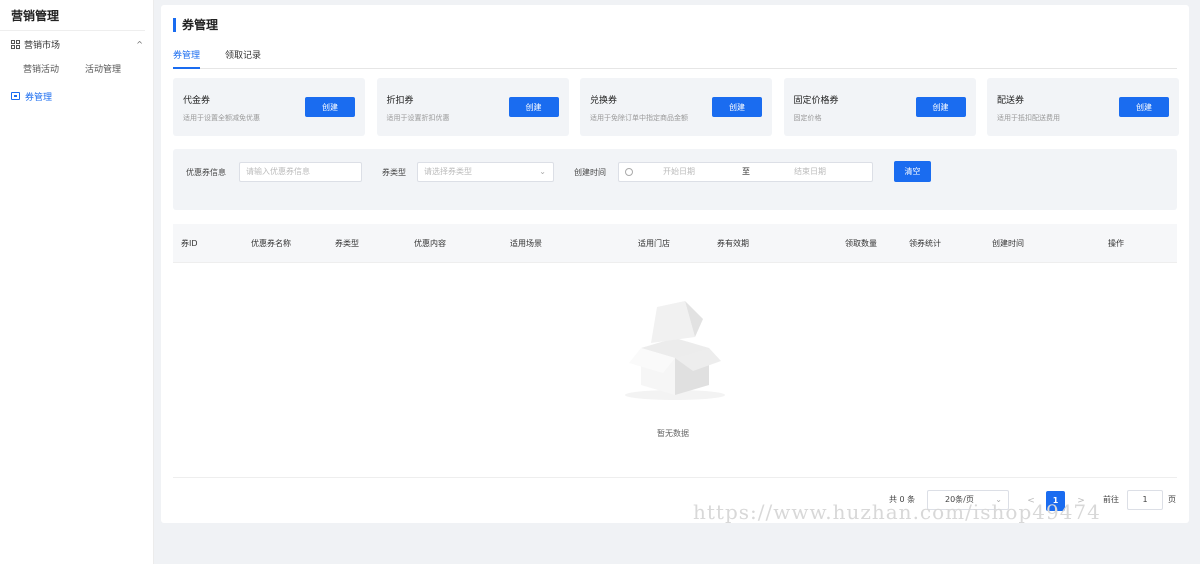 This screenshot has width=1200, height=564. Describe the element at coordinates (485, 172) in the screenshot. I see `coupon-type-select: 请选择券类型 ⌄` at that location.